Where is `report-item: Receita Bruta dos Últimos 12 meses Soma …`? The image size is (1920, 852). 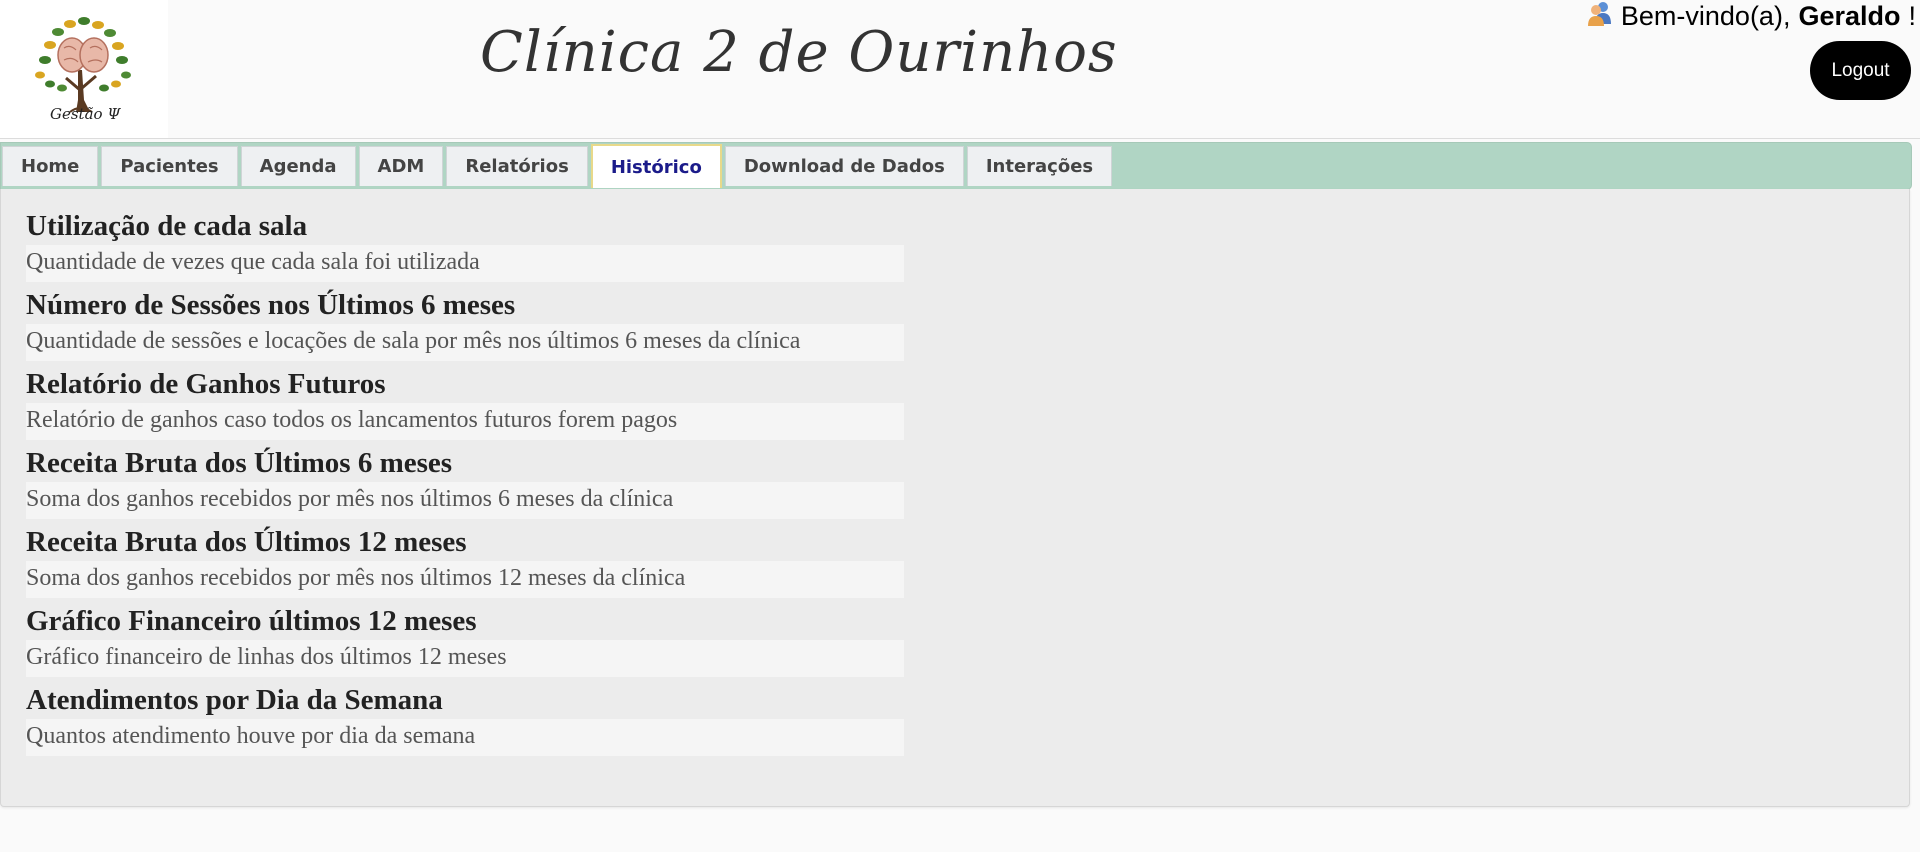
report-item: Receita Bruta dos Últimos 12 meses Soma … is located at coordinates (465, 560).